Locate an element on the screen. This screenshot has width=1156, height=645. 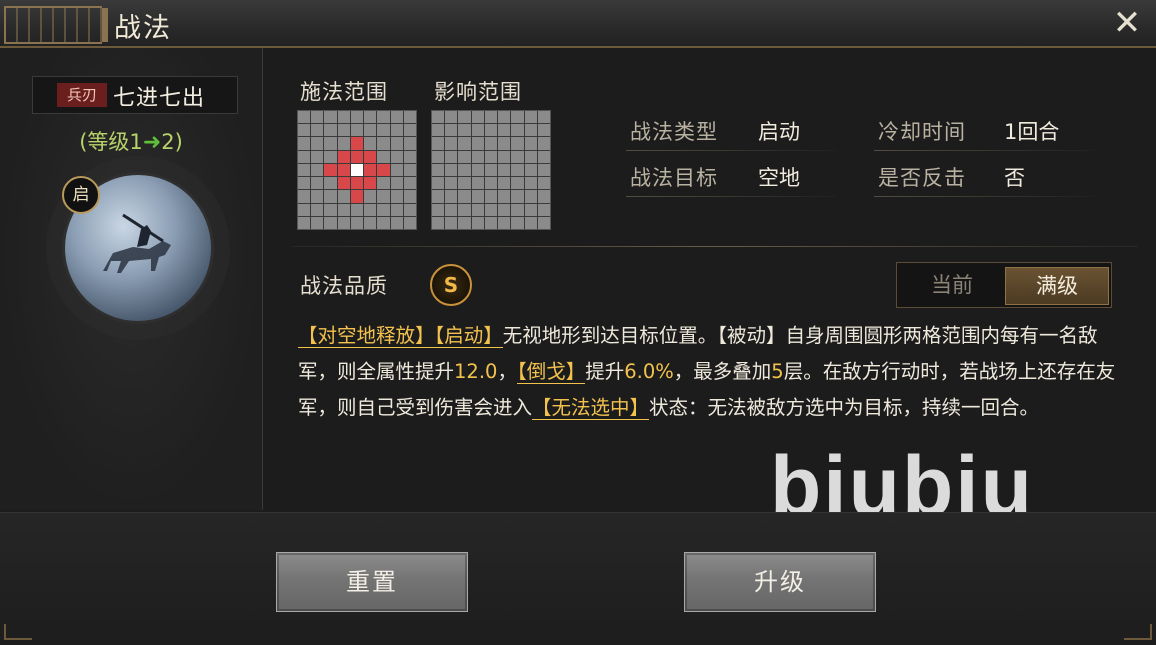
skill-name-box: 兵刃 七进七出 is located at coordinates (135, 95).